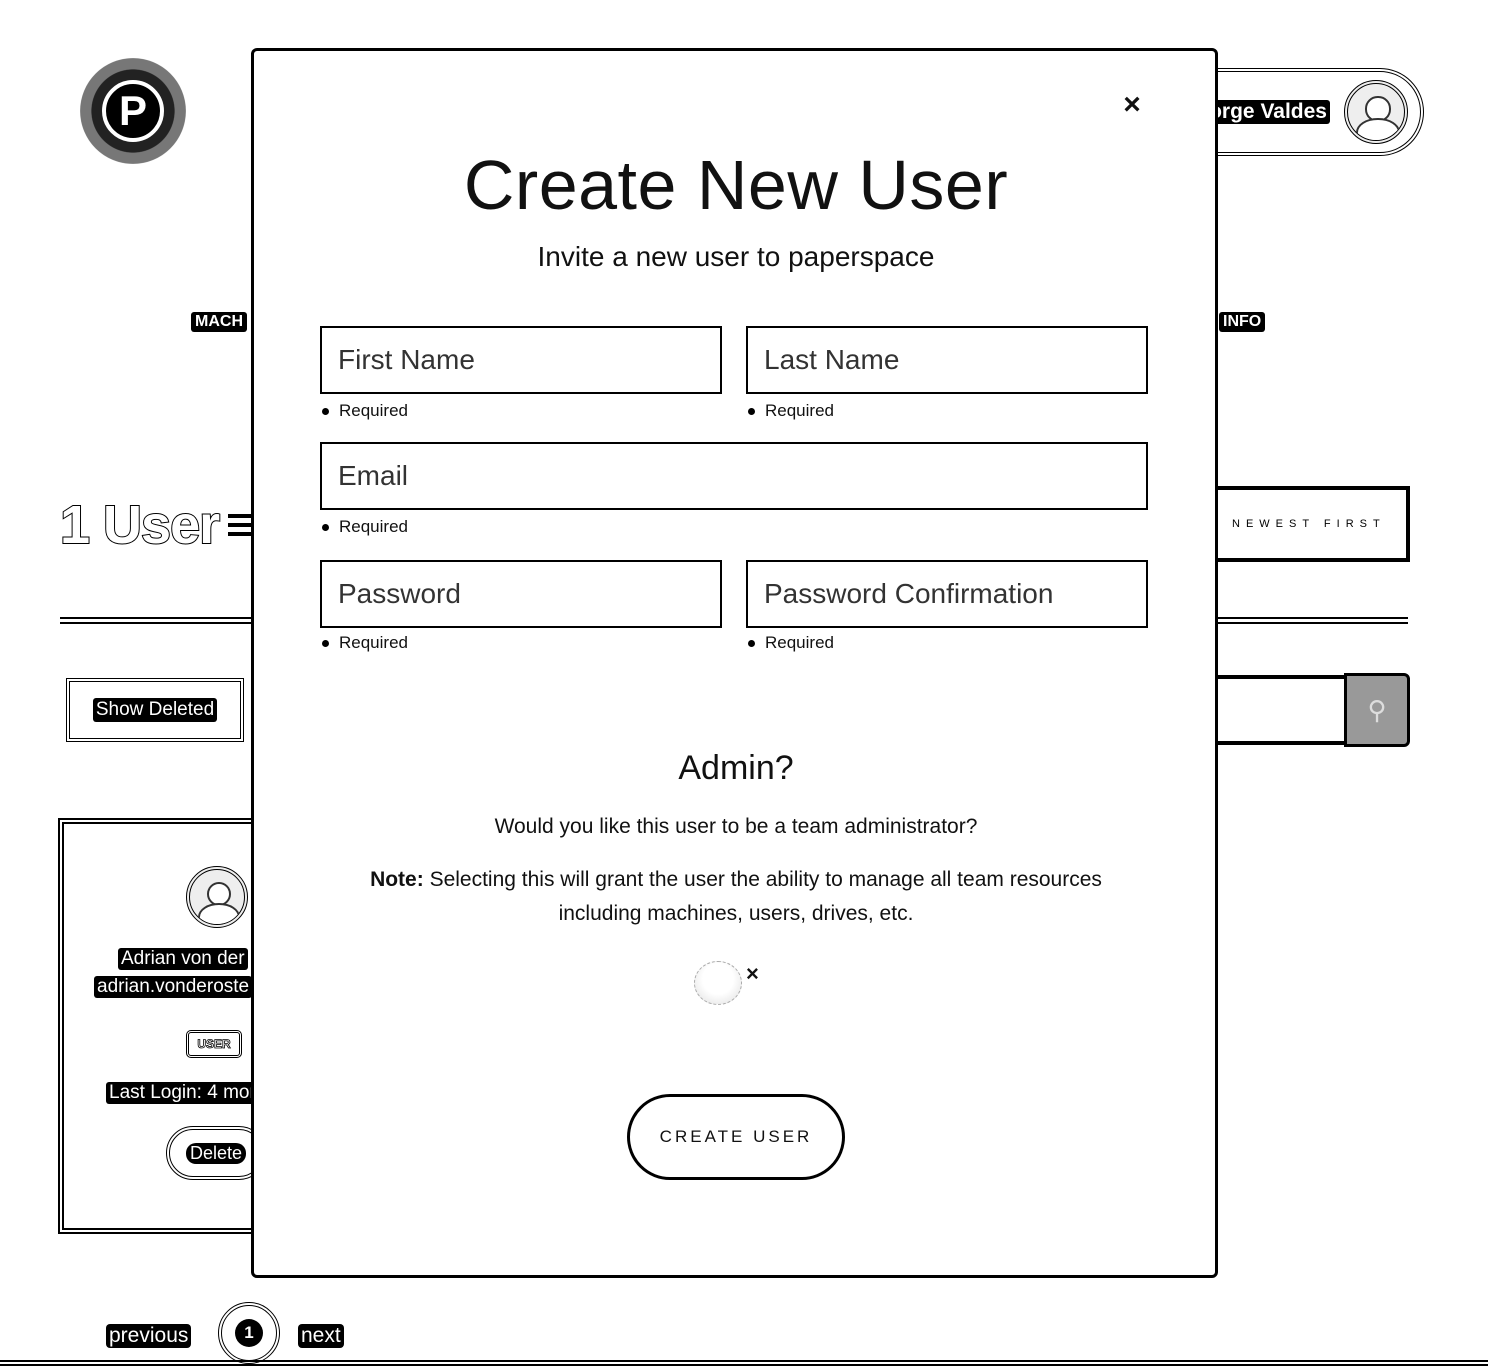 The width and height of the screenshot is (1488, 1370). Describe the element at coordinates (365, 643) in the screenshot. I see `password-required-hint: Required` at that location.